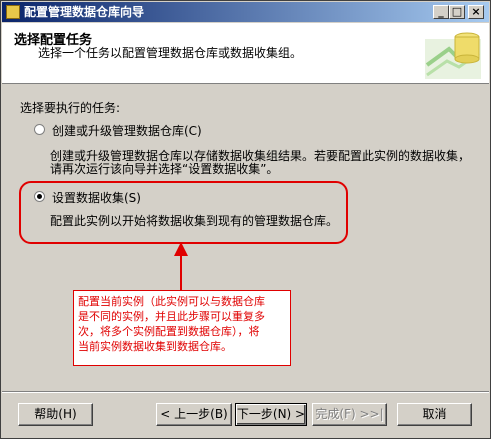  Describe the element at coordinates (171, 301) in the screenshot. I see `callout-line: 配置当前实例（此实例可以与数据仓库` at that location.